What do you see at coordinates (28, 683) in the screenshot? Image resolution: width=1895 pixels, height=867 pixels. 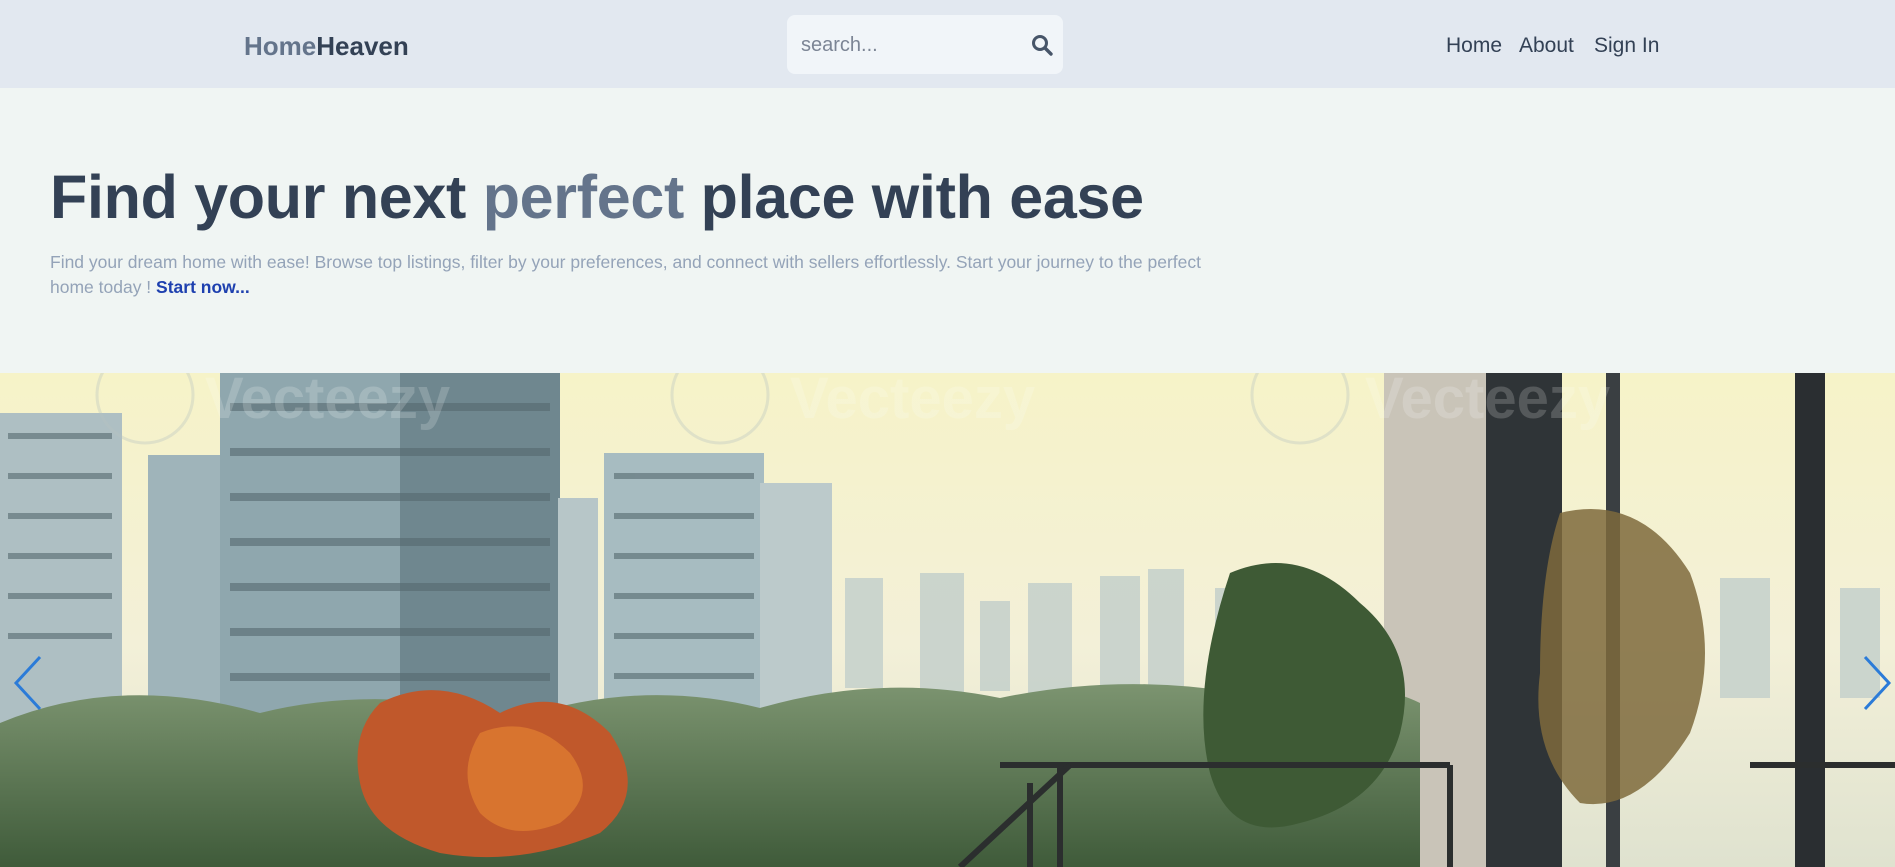 I see `chevron-left-icon` at bounding box center [28, 683].